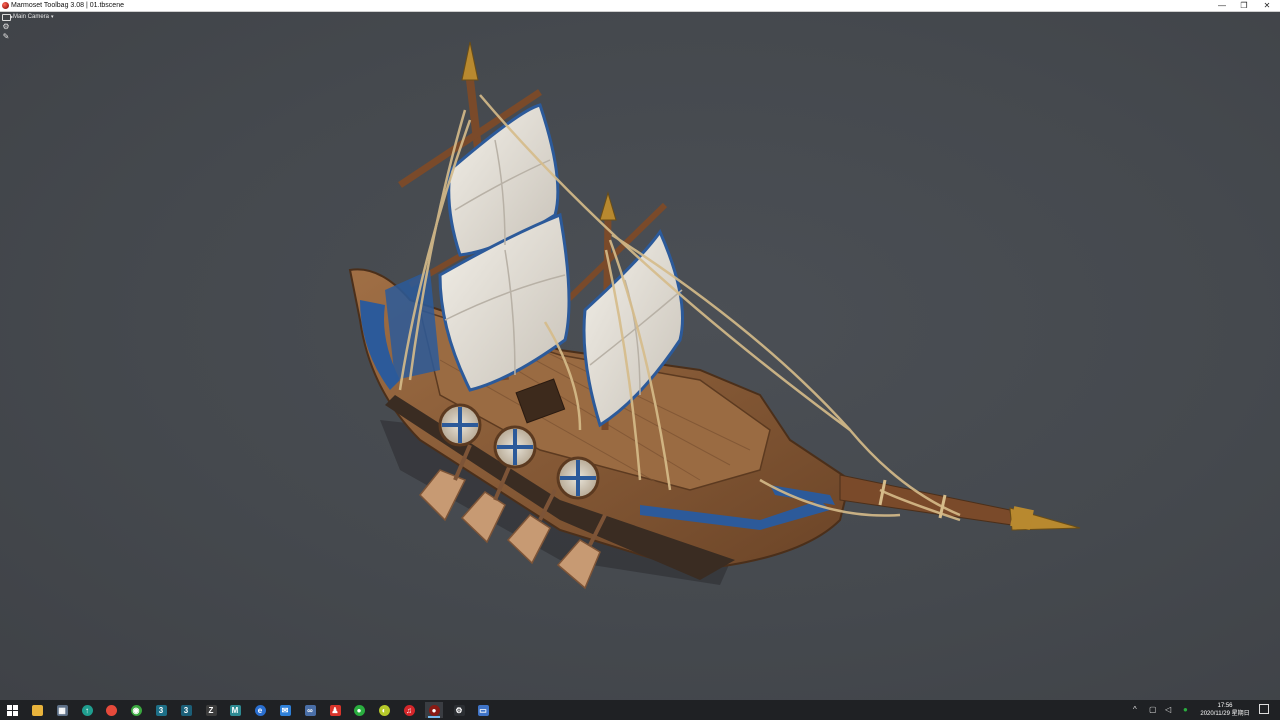 The image size is (1280, 720). I want to click on 3dsmax-alt-icon: 3, so click(186, 710).